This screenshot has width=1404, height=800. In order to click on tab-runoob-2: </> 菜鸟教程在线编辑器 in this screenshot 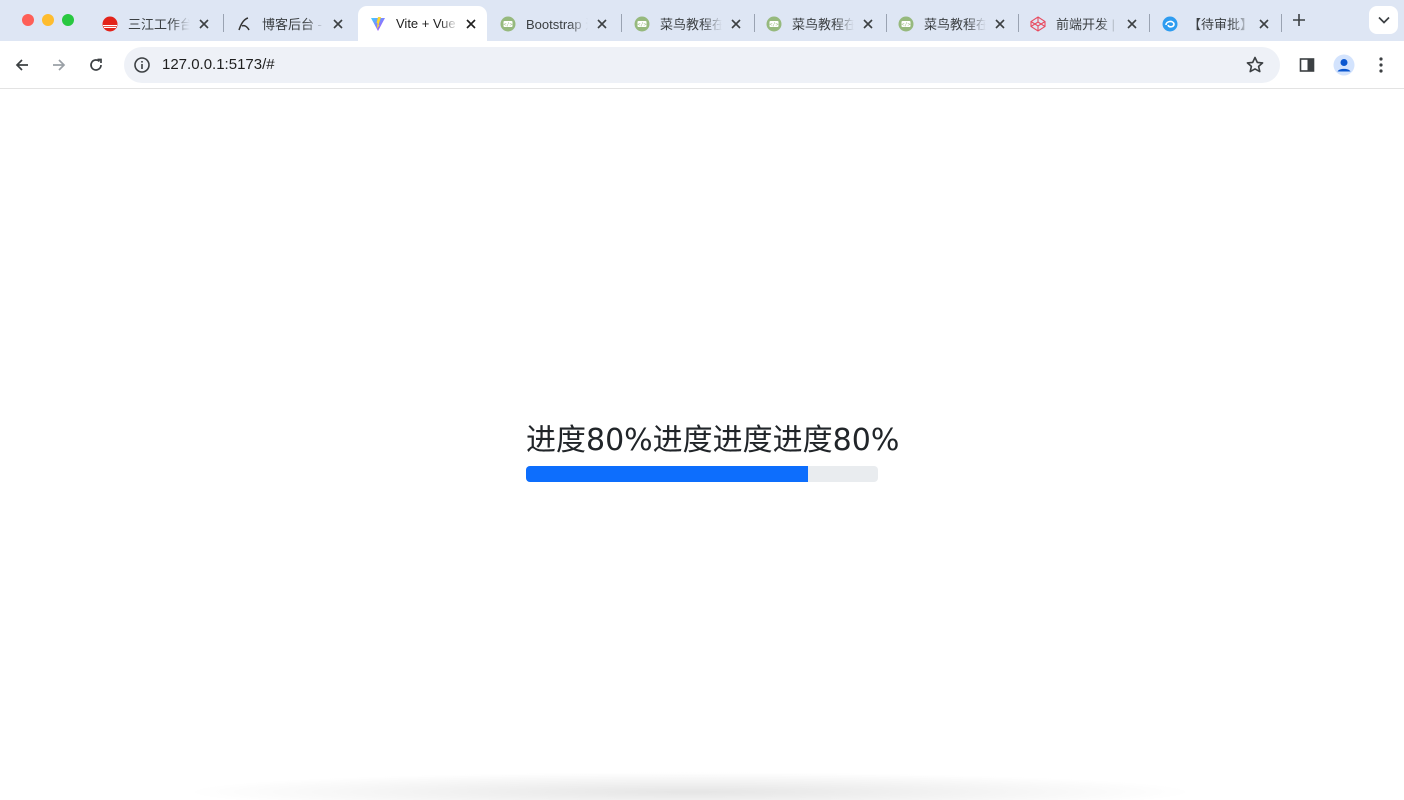, I will do `click(819, 23)`.